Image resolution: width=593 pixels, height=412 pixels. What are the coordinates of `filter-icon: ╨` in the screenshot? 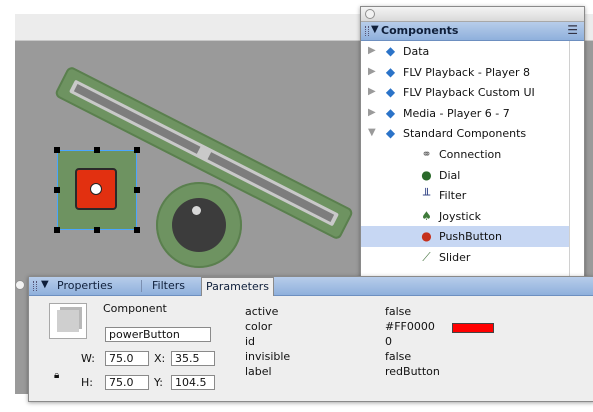 It's located at (426, 195).